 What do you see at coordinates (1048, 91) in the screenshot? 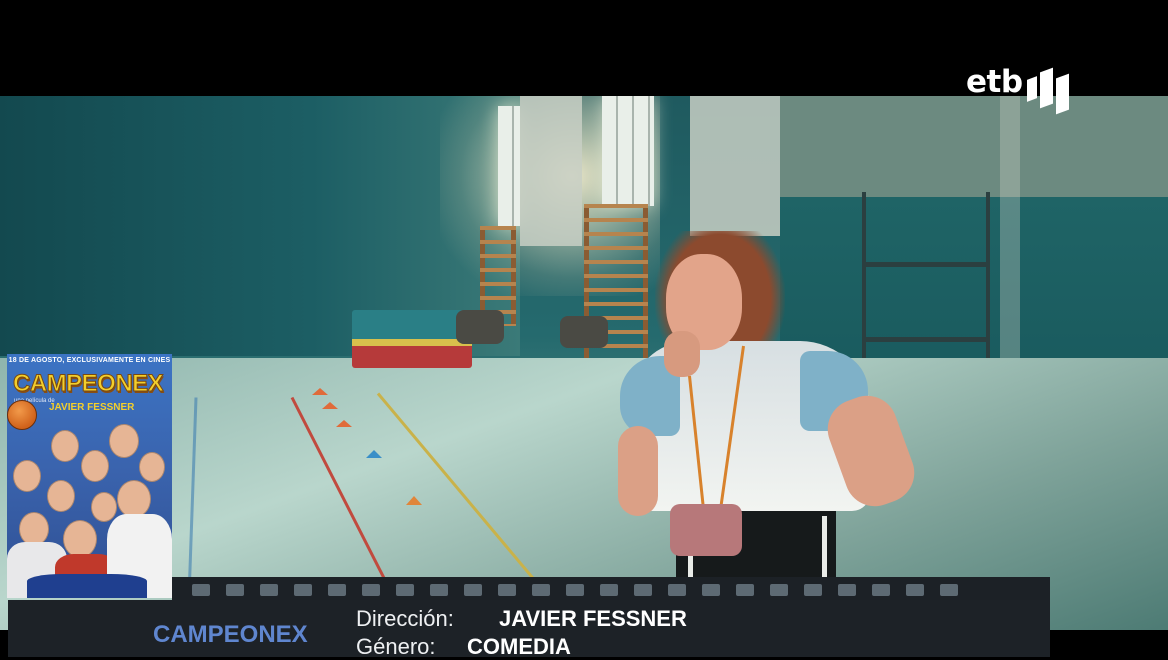
I see `etb-logo-mark` at bounding box center [1048, 91].